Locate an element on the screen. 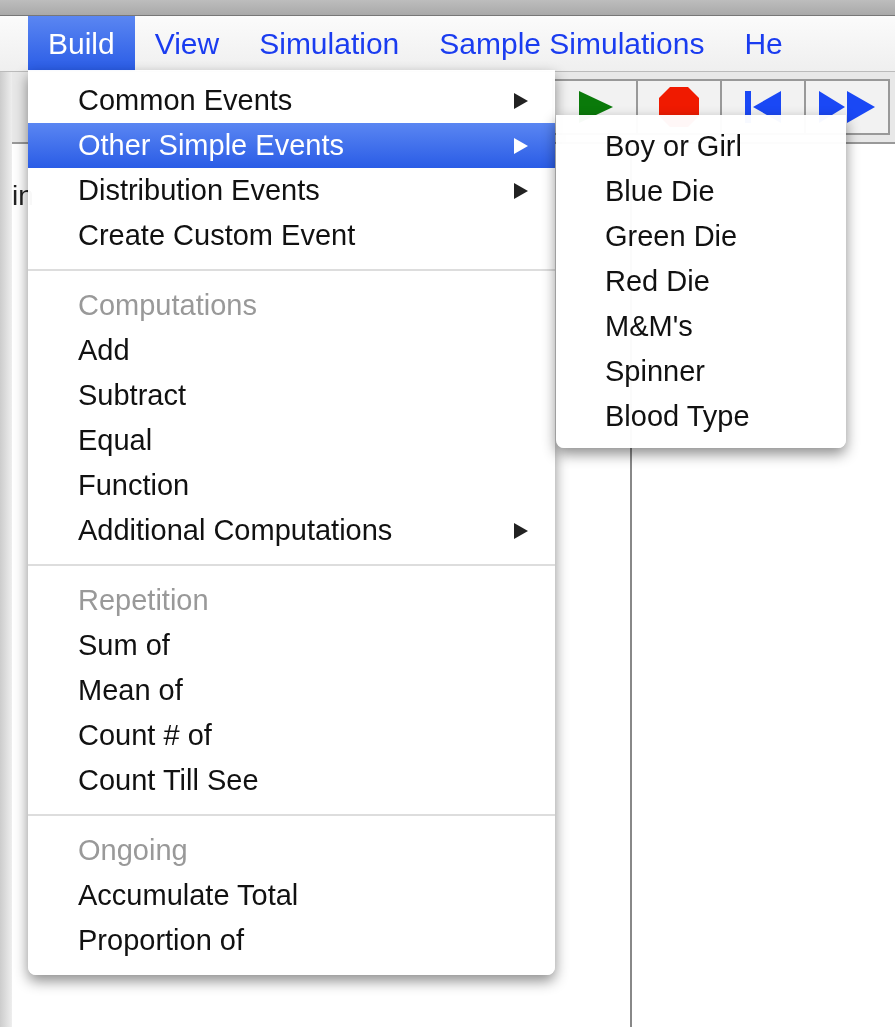 This screenshot has height=1027, width=895. menu-item: Spinner is located at coordinates (701, 371).